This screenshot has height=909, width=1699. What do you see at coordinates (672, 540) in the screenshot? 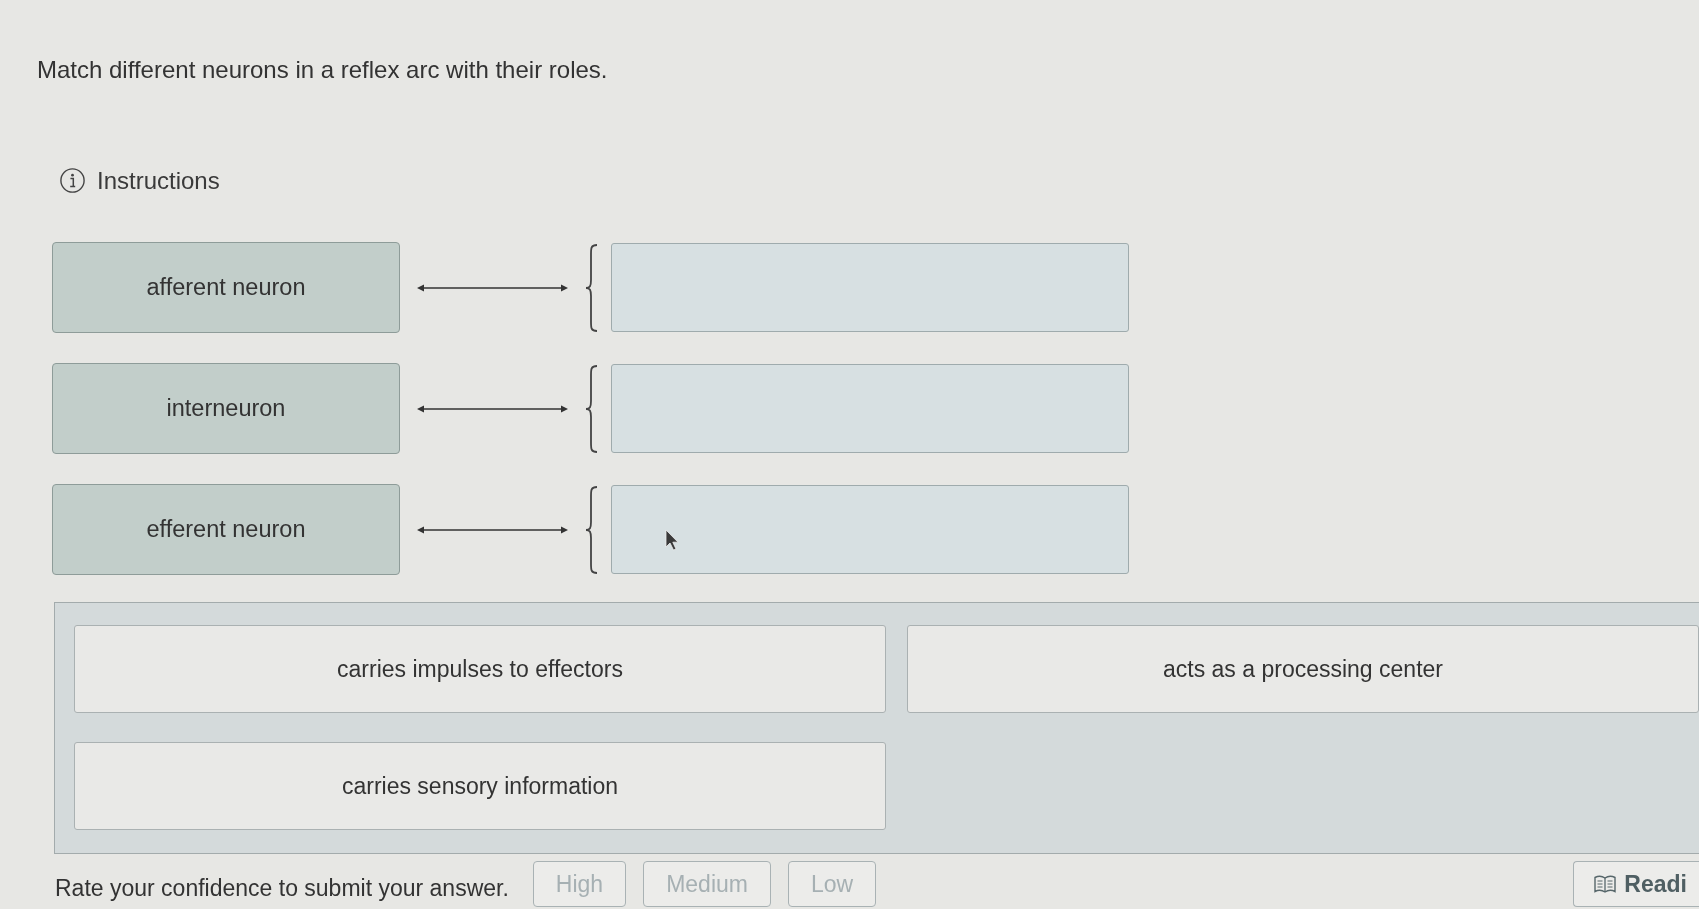
I see `cursor-icon` at bounding box center [672, 540].